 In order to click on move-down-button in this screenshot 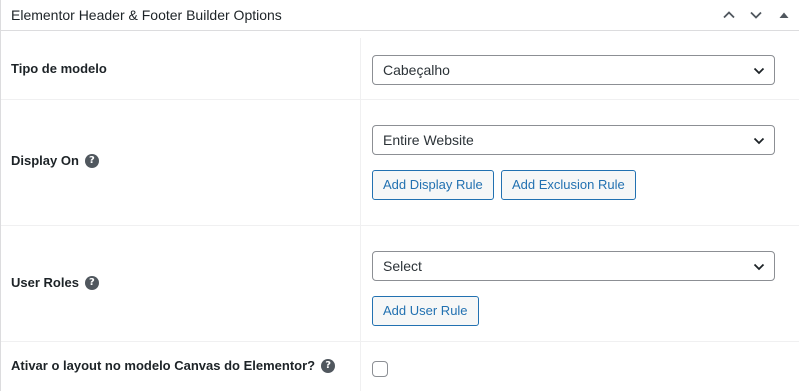, I will do `click(756, 15)`.